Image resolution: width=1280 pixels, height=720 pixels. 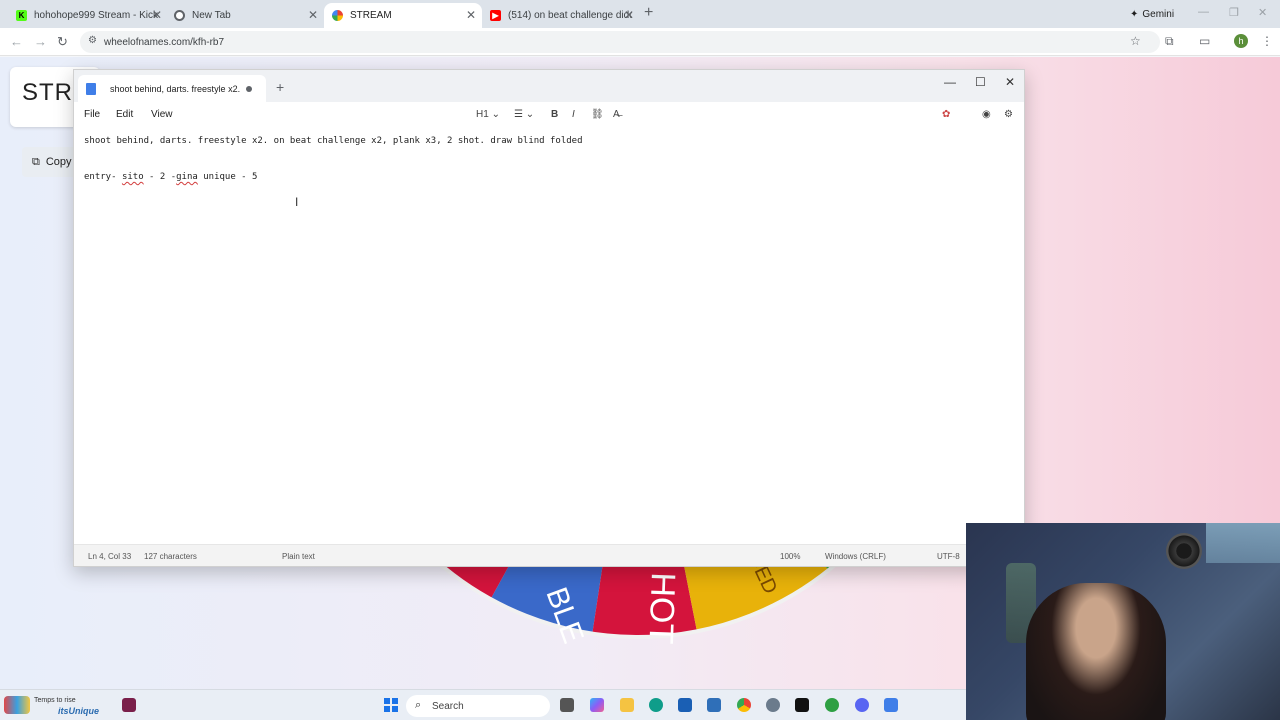 What do you see at coordinates (1008, 114) in the screenshot?
I see `settings-gear-icon: ⚙` at bounding box center [1008, 114].